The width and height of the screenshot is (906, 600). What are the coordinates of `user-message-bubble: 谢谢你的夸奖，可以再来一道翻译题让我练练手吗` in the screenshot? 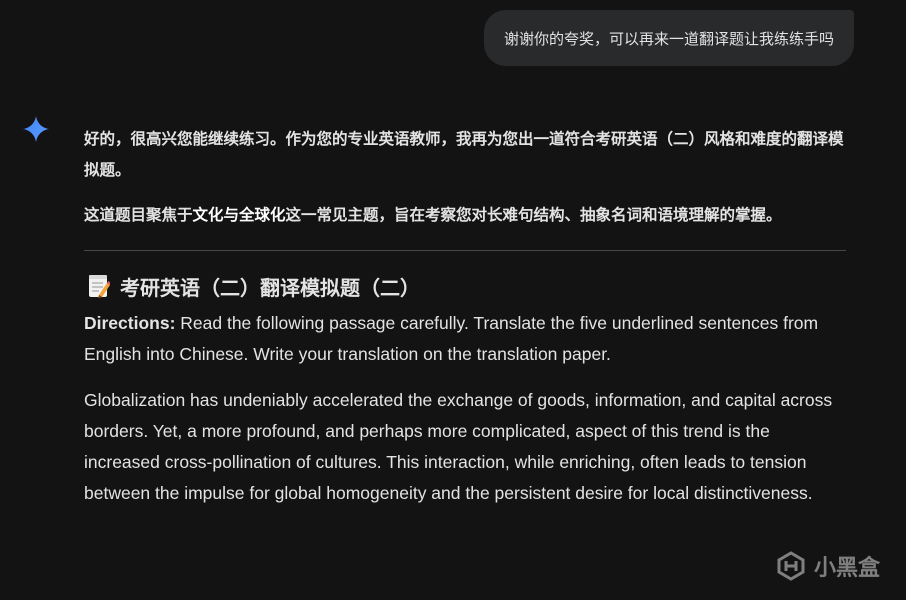 It's located at (668, 38).